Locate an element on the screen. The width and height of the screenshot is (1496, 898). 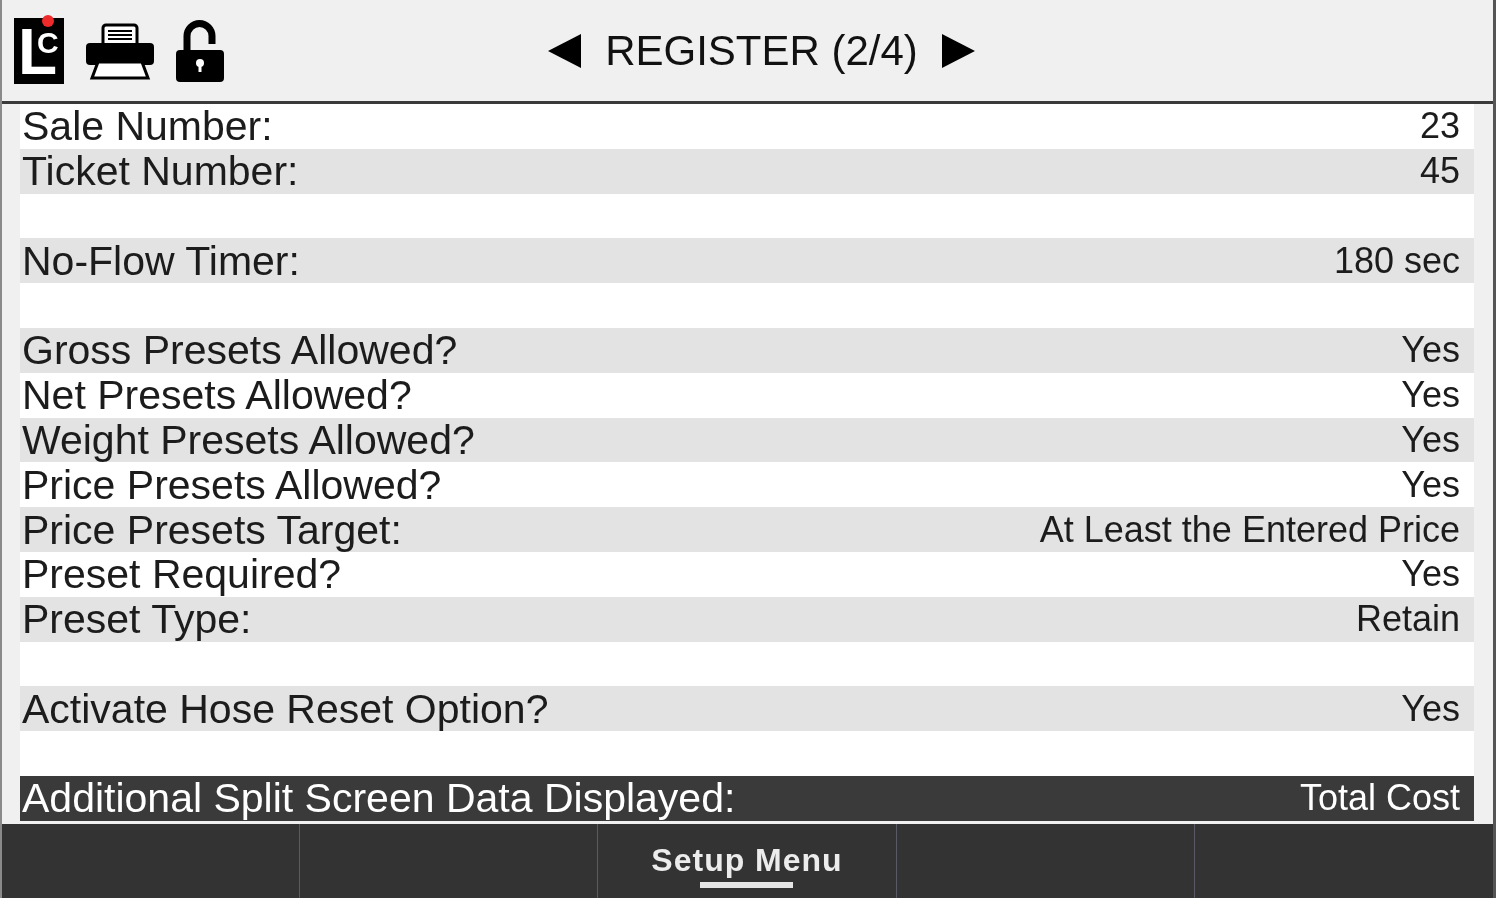
setting-value: 180 sec is located at coordinates (1397, 260).